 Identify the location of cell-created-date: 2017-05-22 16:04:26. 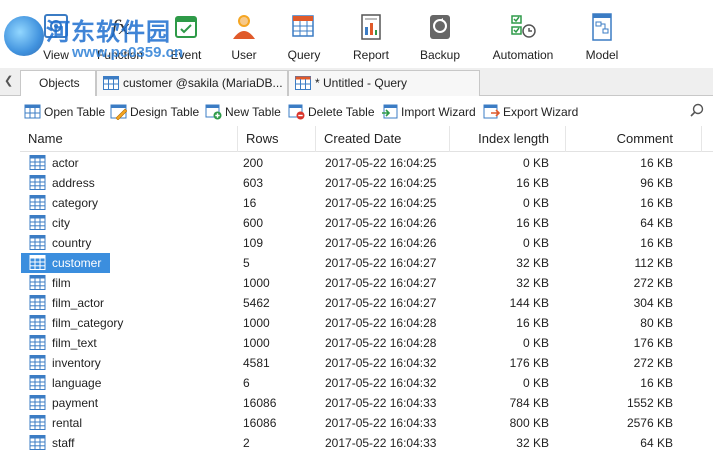
(381, 223).